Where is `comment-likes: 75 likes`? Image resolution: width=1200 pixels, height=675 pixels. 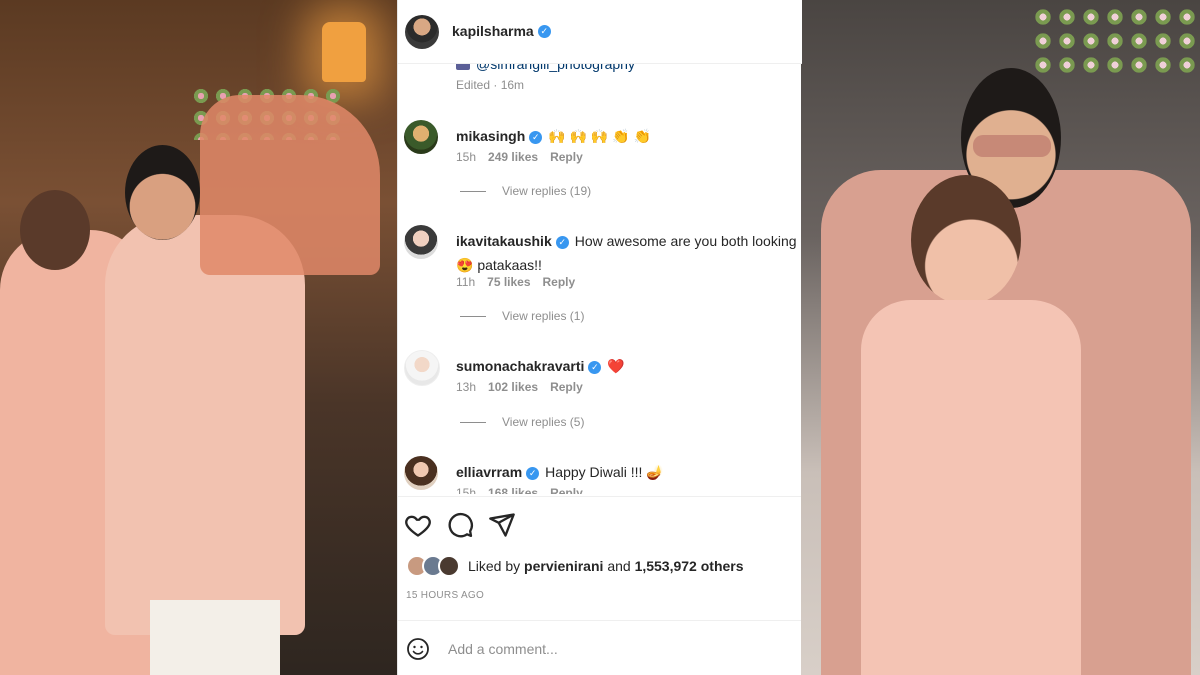 comment-likes: 75 likes is located at coordinates (508, 282).